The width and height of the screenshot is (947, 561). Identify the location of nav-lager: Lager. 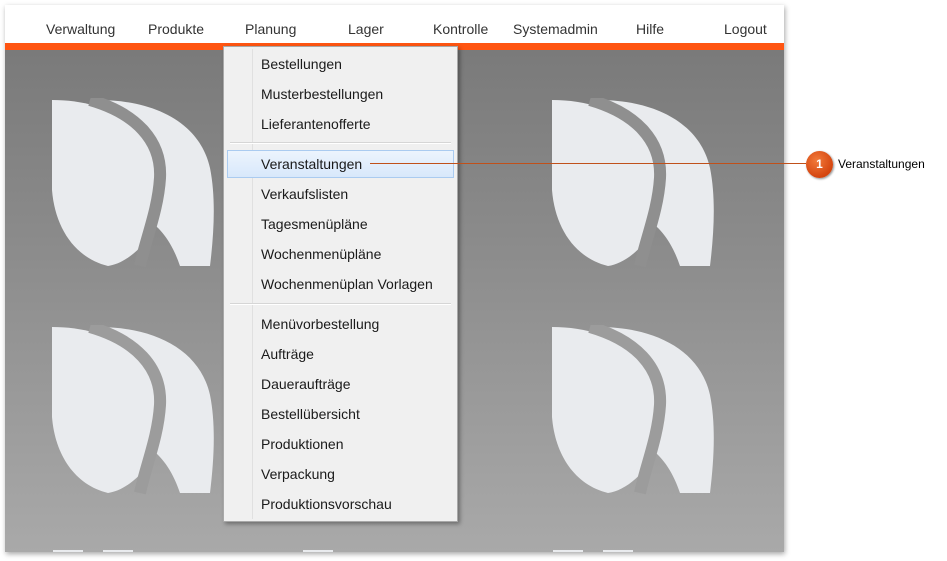
(366, 24).